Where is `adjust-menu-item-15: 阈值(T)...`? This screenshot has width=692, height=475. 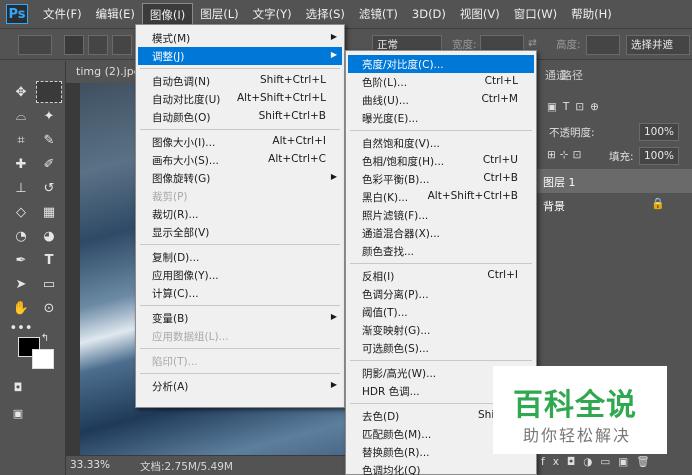 adjust-menu-item-15: 阈值(T)... is located at coordinates (441, 312).